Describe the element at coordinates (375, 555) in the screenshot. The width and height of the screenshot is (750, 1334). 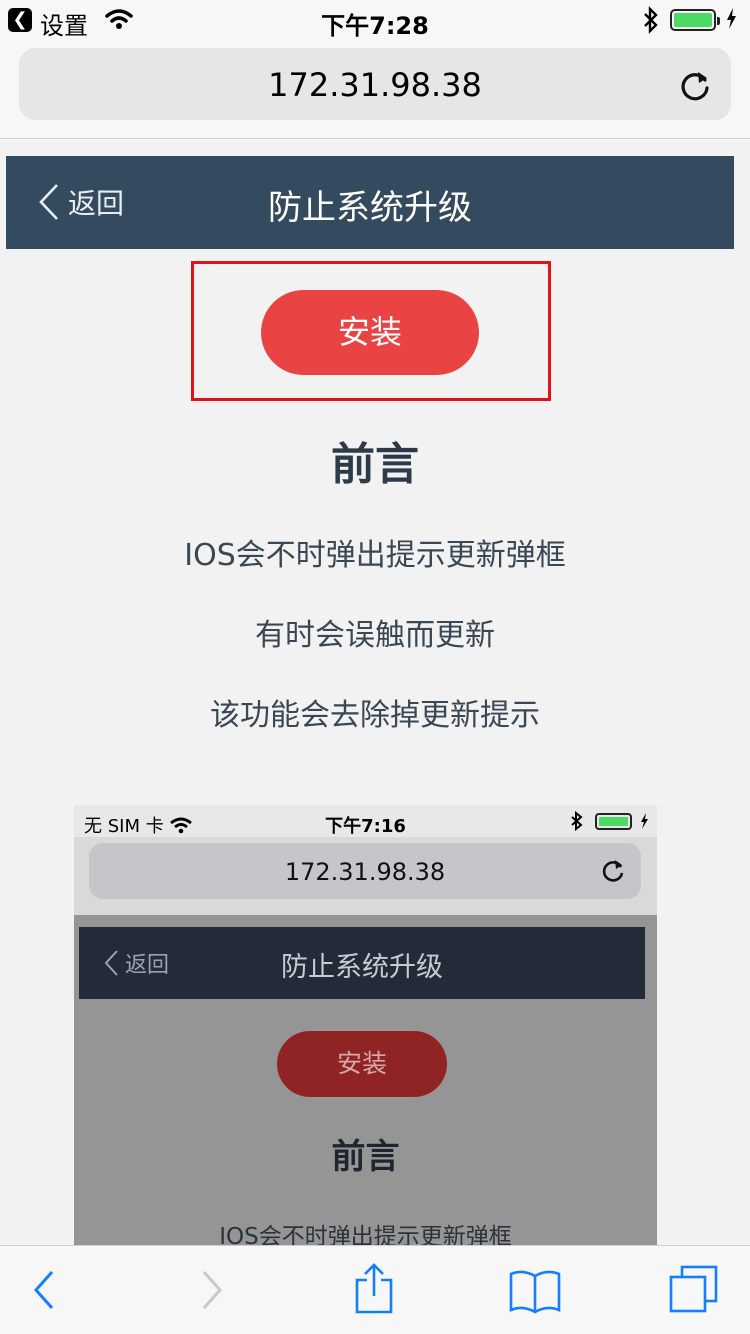
I see `paragraph-1: IOS会不时弹出提示更新弹框` at that location.